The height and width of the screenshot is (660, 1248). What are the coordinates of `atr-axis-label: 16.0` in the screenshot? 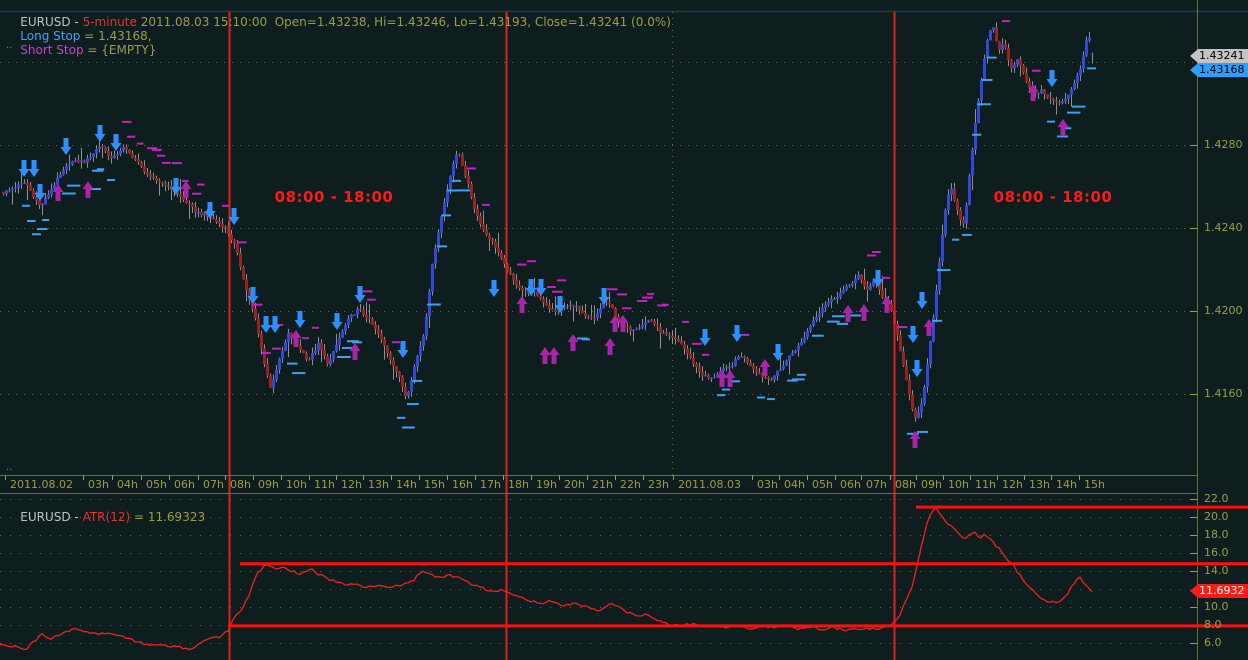 It's located at (1216, 552).